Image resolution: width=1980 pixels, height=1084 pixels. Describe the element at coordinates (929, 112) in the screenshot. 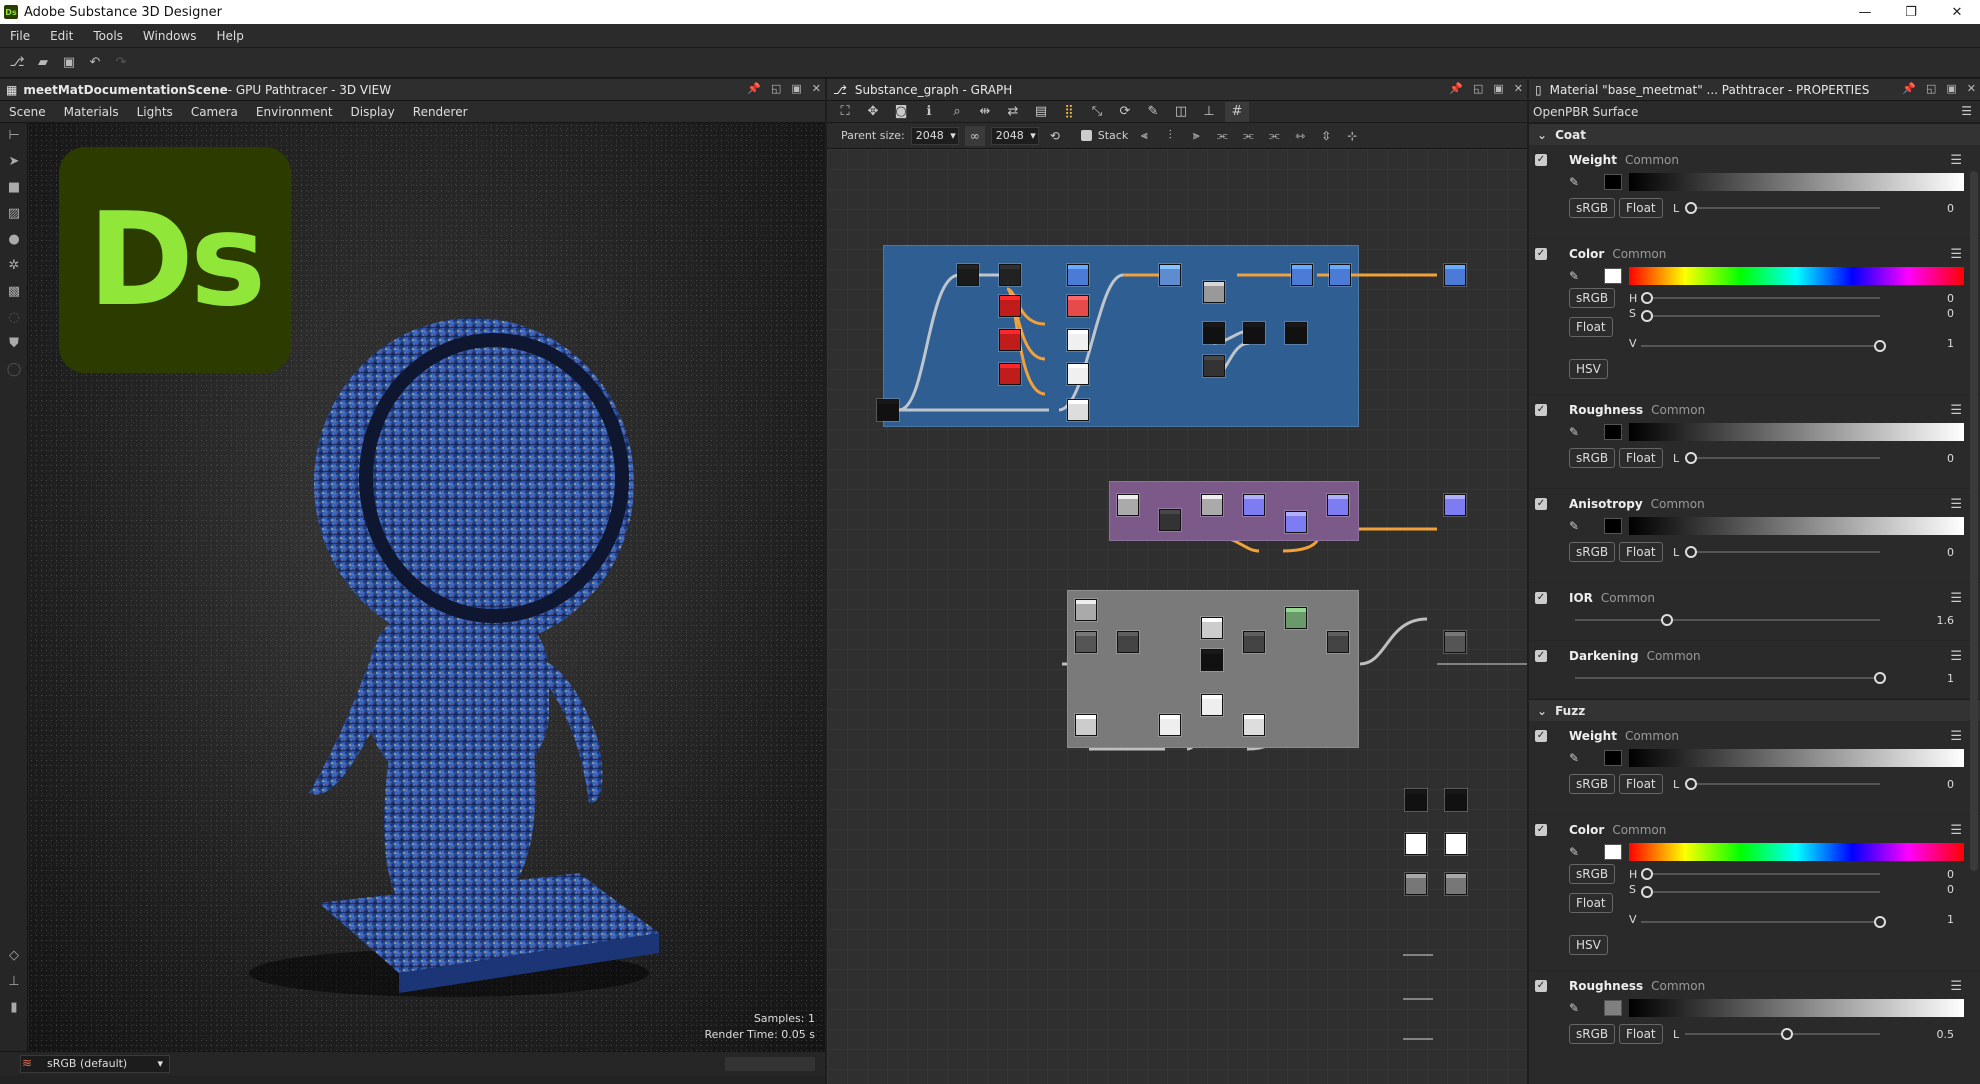

I see `info-icon: ℹ` at that location.